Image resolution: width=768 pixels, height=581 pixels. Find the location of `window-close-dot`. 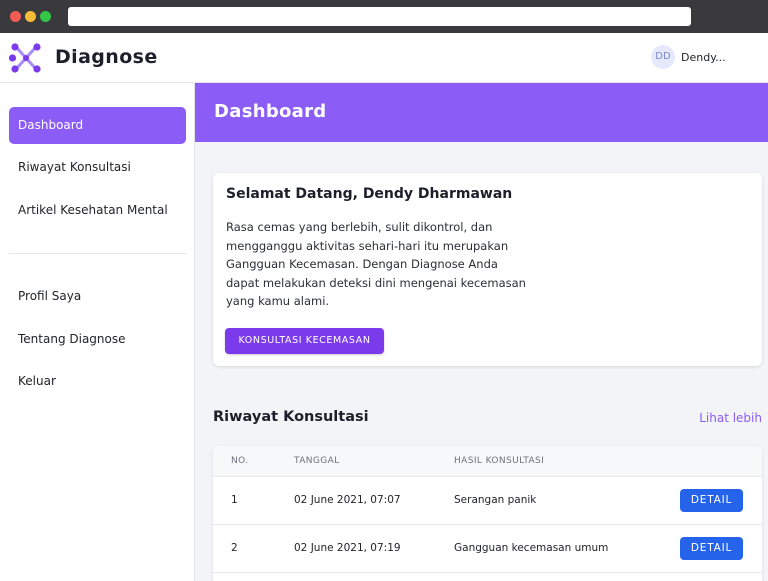

window-close-dot is located at coordinates (15, 16).